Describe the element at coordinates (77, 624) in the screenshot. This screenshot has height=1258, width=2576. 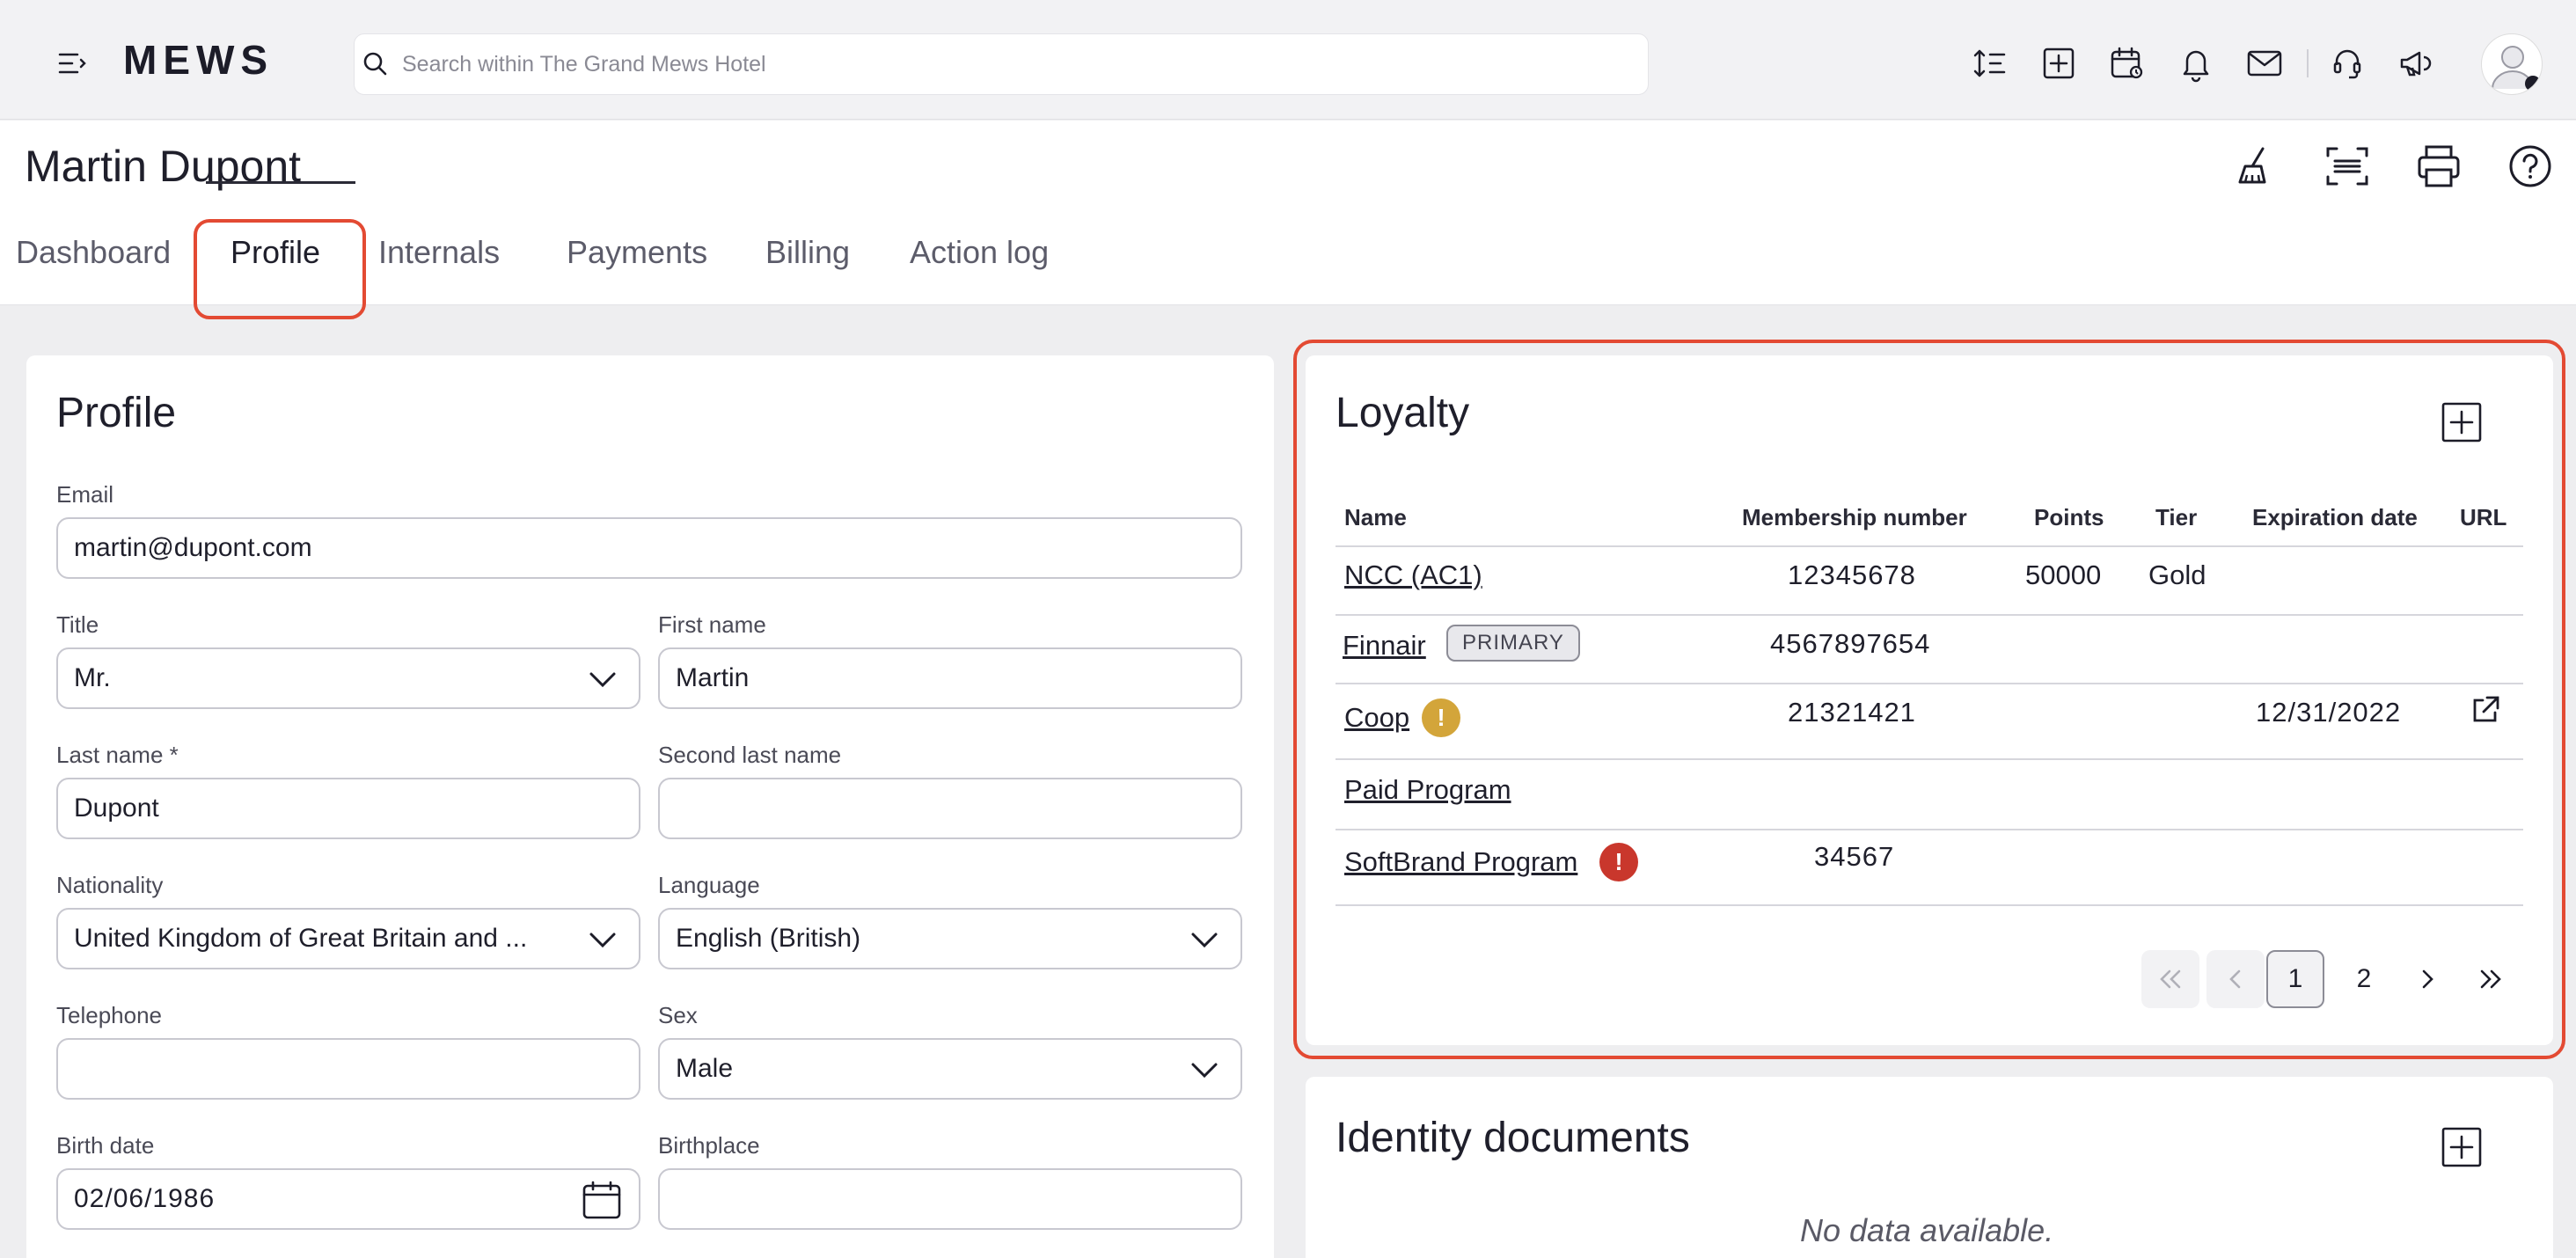
I see `title-label: Title` at that location.